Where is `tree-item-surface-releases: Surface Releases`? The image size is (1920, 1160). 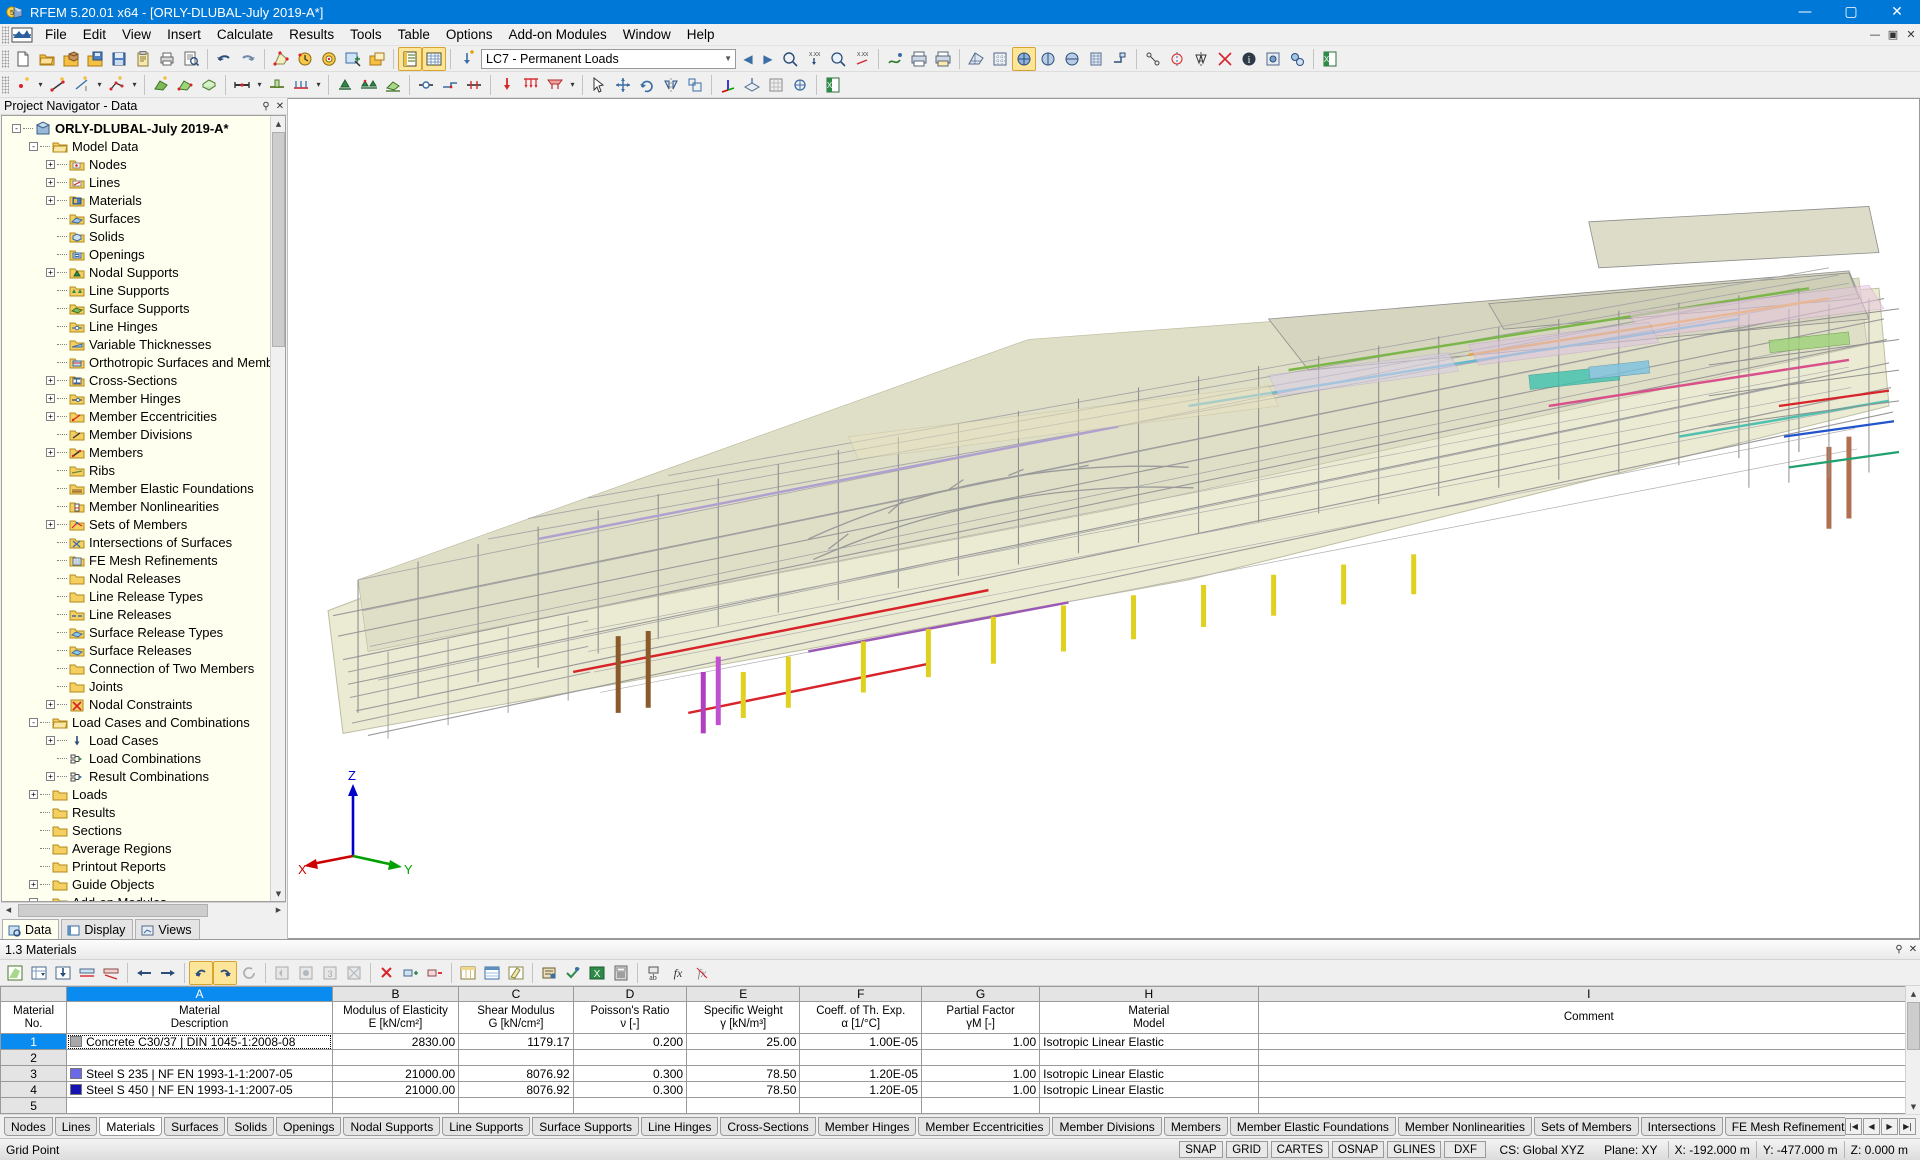 tree-item-surface-releases: Surface Releases is located at coordinates (144, 650).